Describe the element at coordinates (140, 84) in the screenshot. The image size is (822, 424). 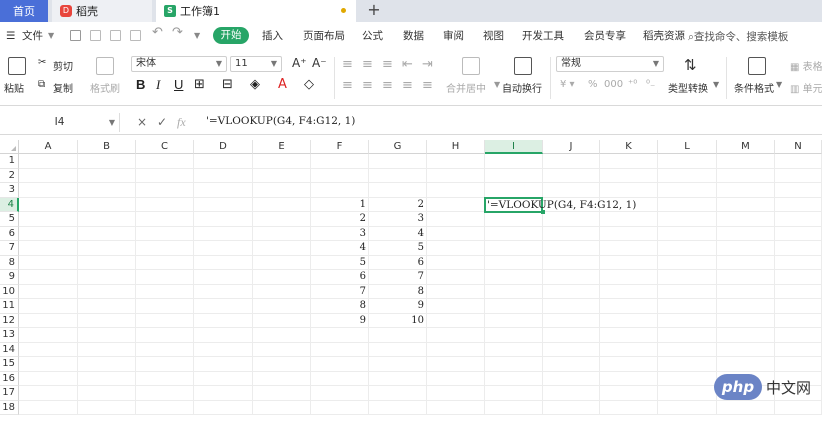
I see `bold-button: B` at that location.